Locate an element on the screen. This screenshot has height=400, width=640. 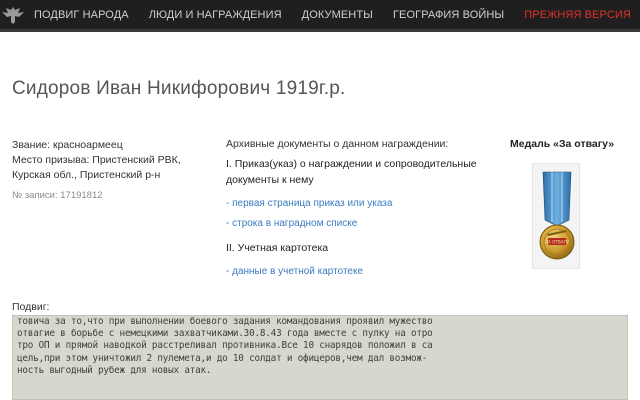
nav-item-people-and-awards: ЛЮДИ И НАГРАЖДЕНИЯ is located at coordinates (215, 15).